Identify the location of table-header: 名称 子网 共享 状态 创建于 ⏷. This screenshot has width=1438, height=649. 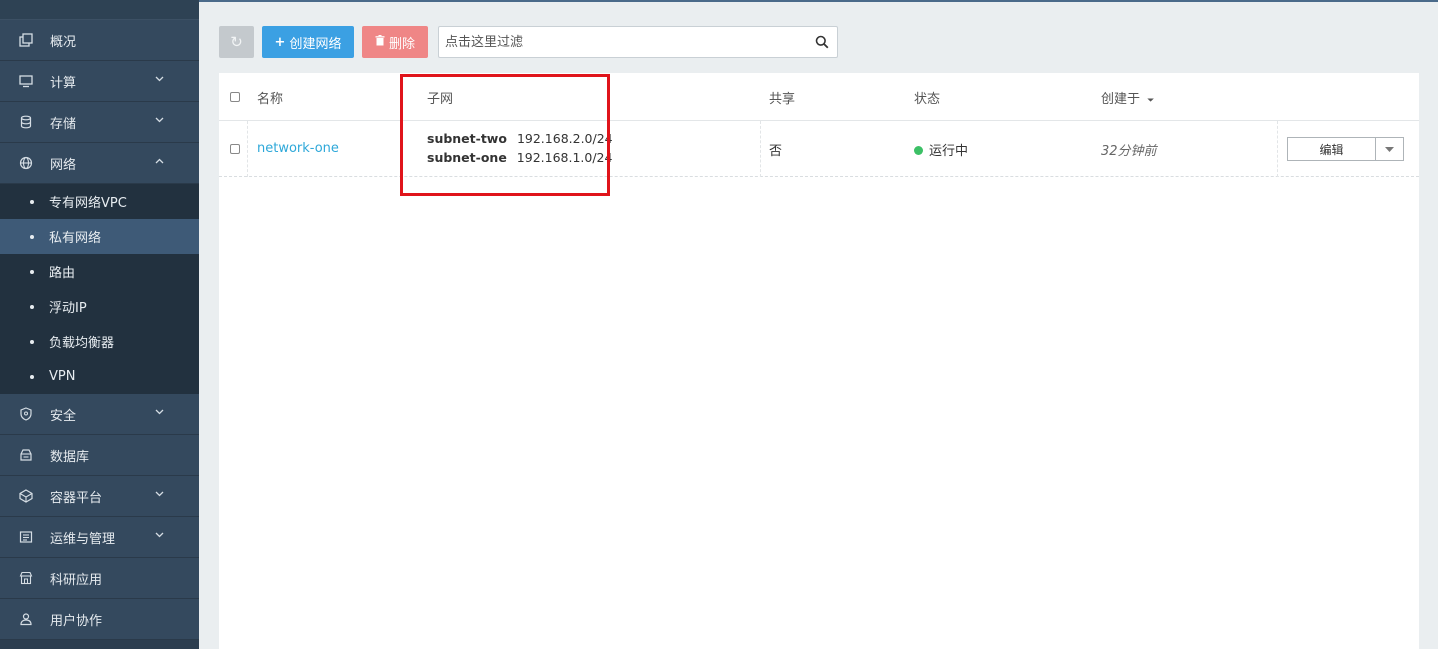
(819, 97).